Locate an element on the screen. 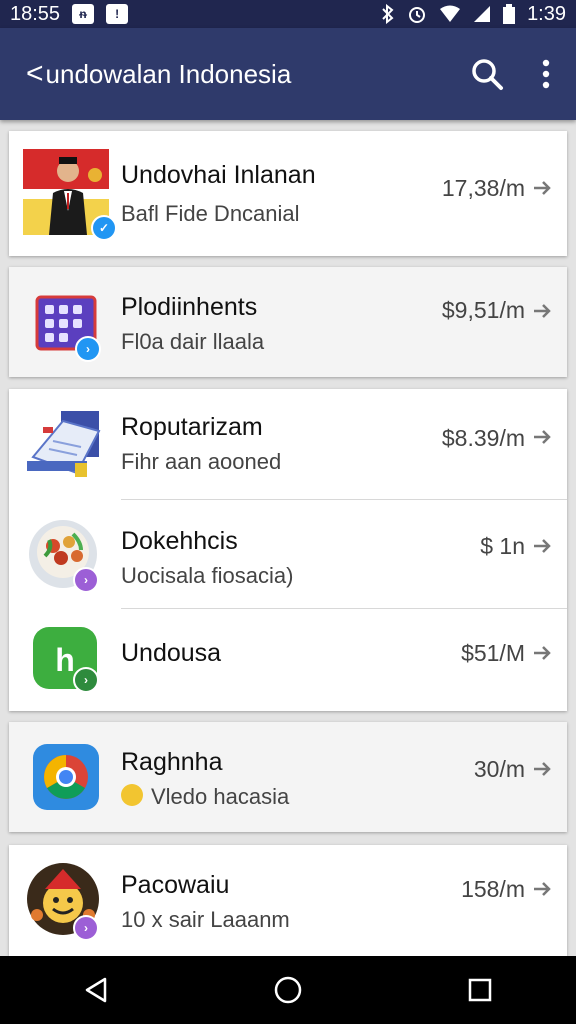 Image resolution: width=576 pixels, height=1024 pixels. item-price: $9,51/m is located at coordinates (483, 310).